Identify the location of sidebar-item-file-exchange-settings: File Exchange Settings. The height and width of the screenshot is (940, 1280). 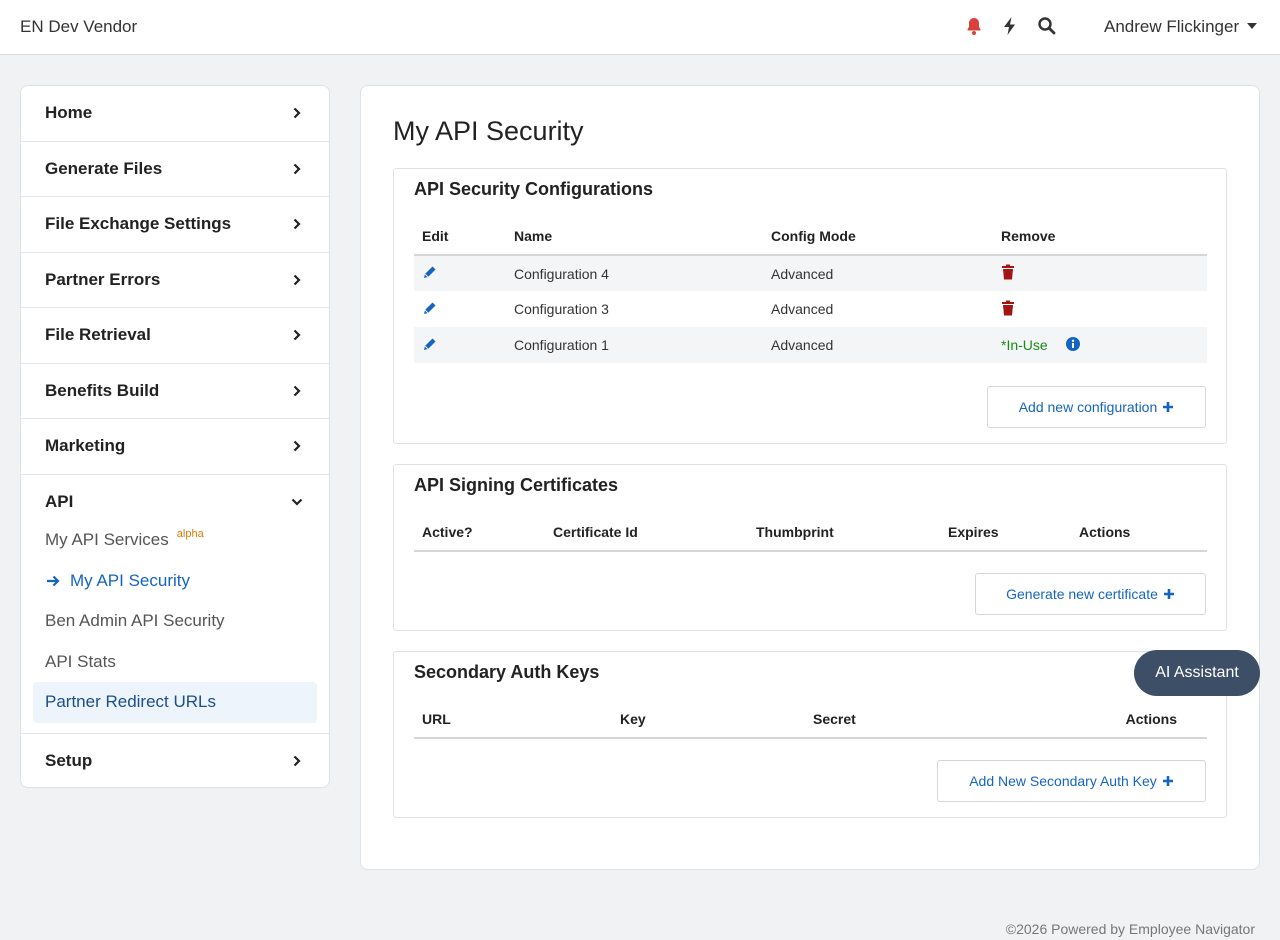
(175, 225).